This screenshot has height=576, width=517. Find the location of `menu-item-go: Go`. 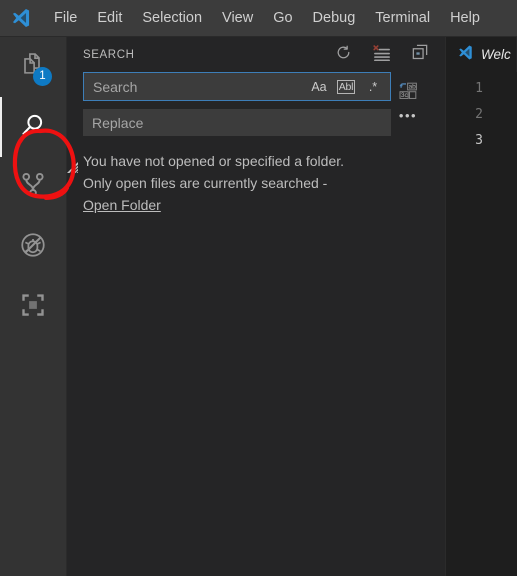

menu-item-go: Go is located at coordinates (282, 18).